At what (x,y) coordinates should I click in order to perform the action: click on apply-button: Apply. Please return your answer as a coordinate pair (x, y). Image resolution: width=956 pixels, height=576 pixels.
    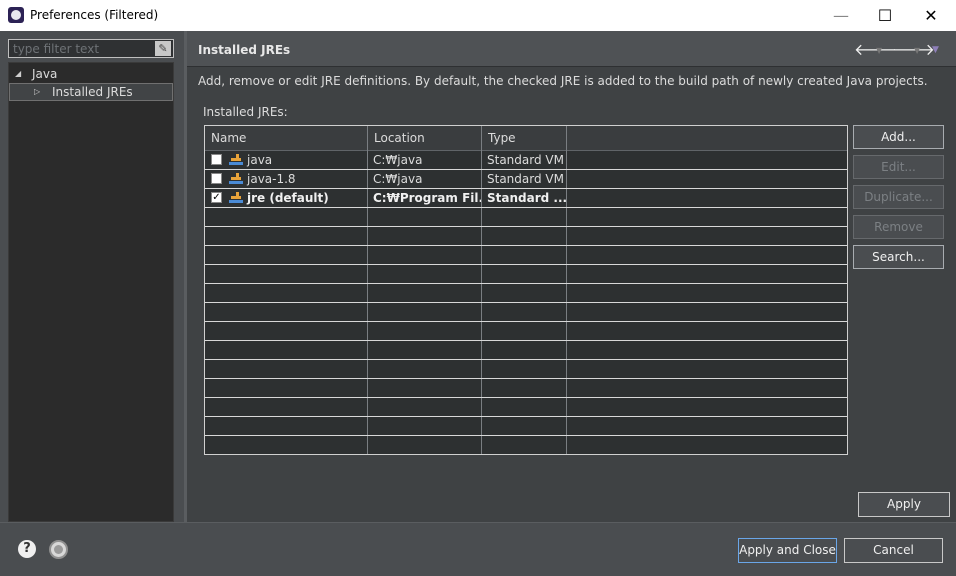
    Looking at the image, I should click on (904, 504).